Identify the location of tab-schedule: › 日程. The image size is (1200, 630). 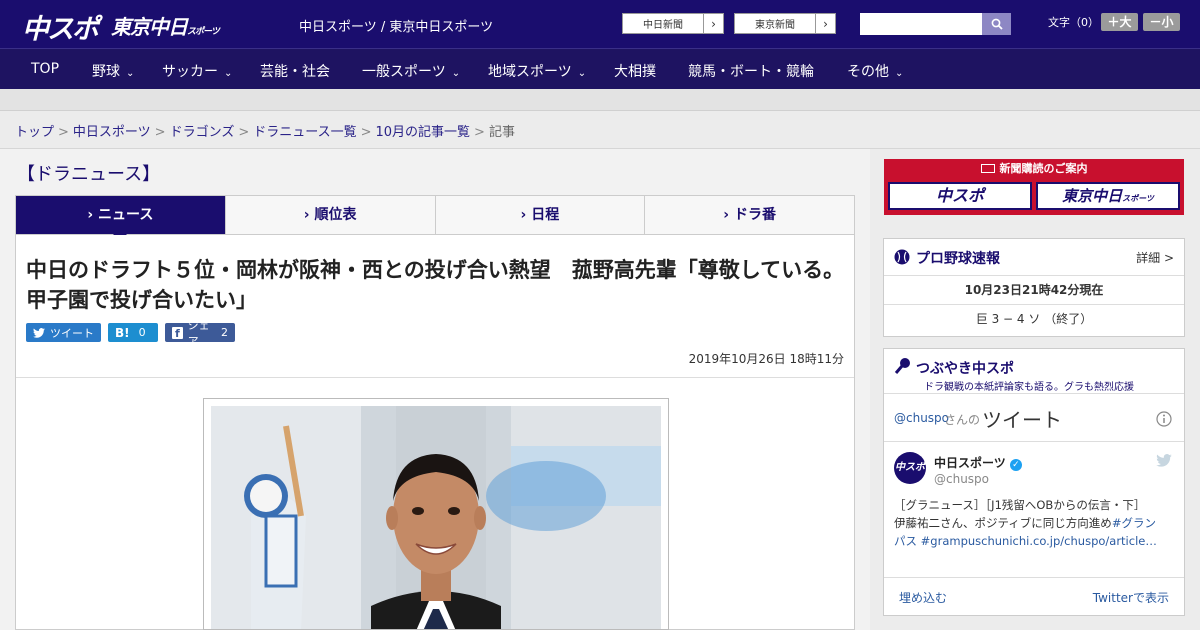
(539, 215).